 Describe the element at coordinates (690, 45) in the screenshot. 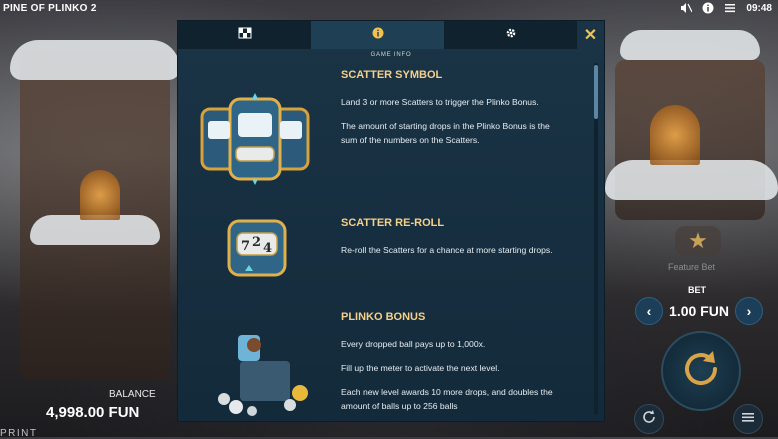

I see `background-snow-right-top` at that location.